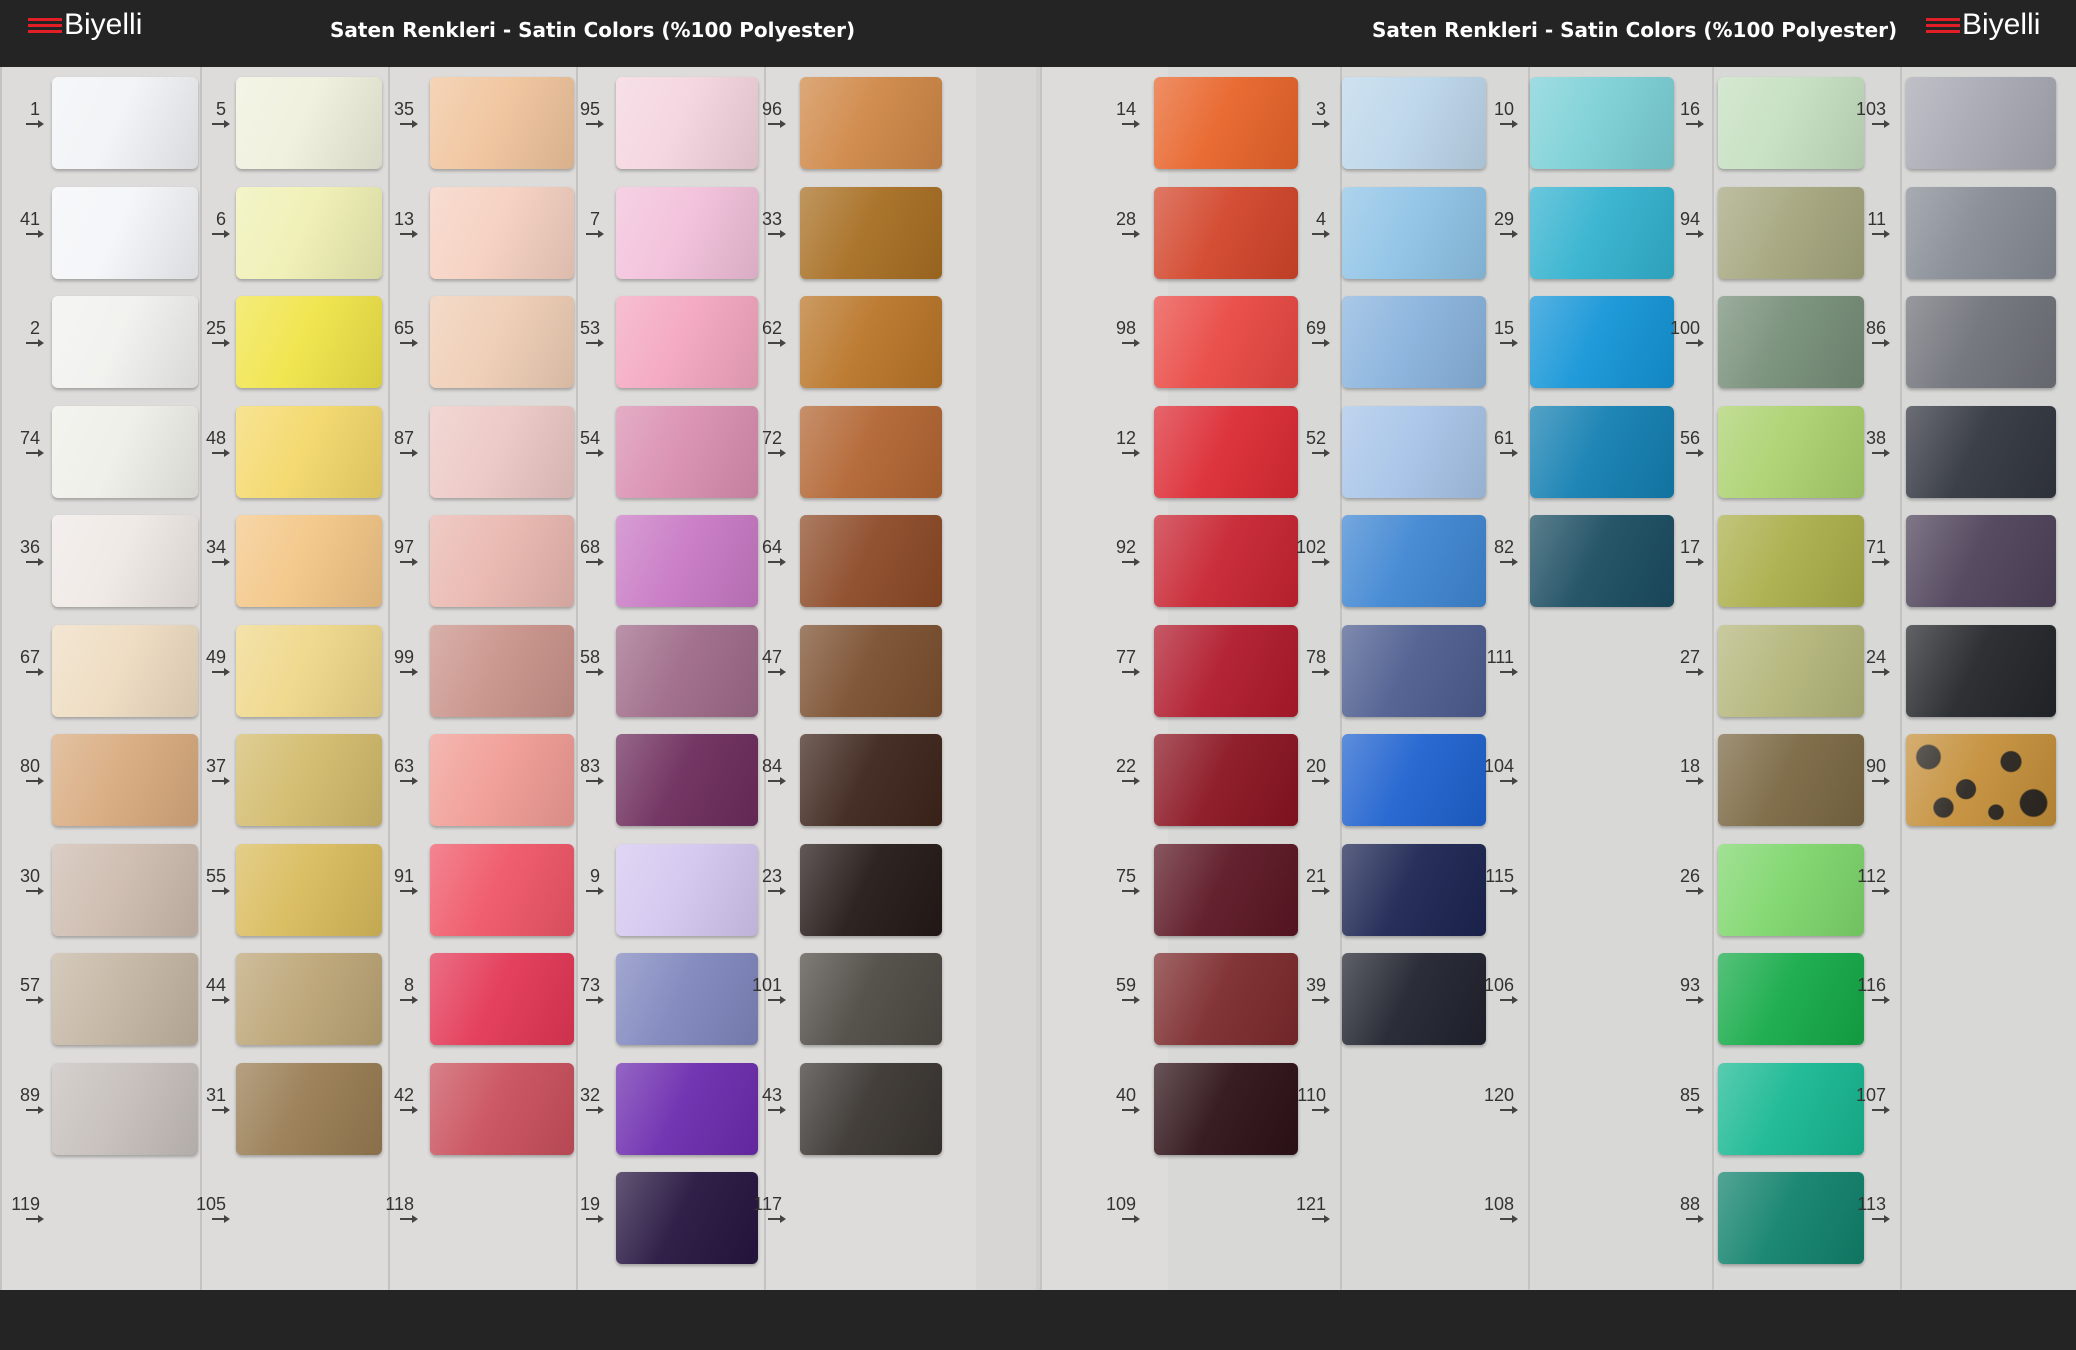  I want to click on swatch-code-label: 36, so click(29, 547).